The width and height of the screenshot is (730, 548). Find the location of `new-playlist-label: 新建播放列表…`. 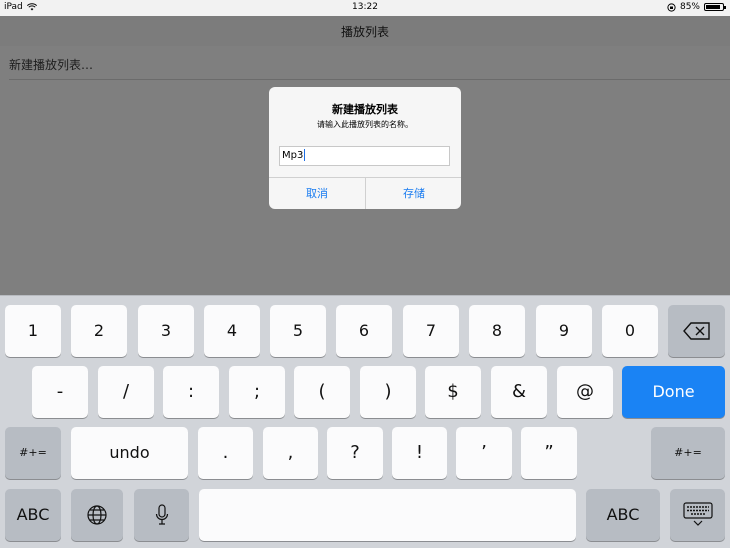

new-playlist-label: 新建播放列表… is located at coordinates (51, 65).